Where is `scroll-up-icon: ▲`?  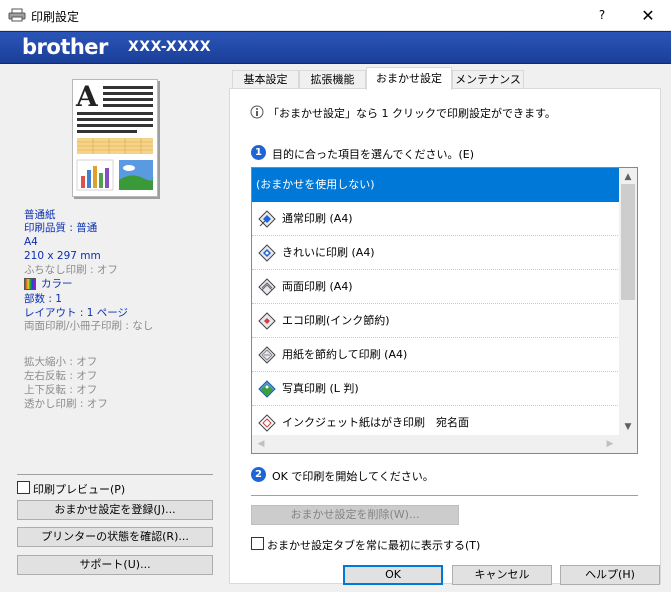 scroll-up-icon: ▲ is located at coordinates (628, 177).